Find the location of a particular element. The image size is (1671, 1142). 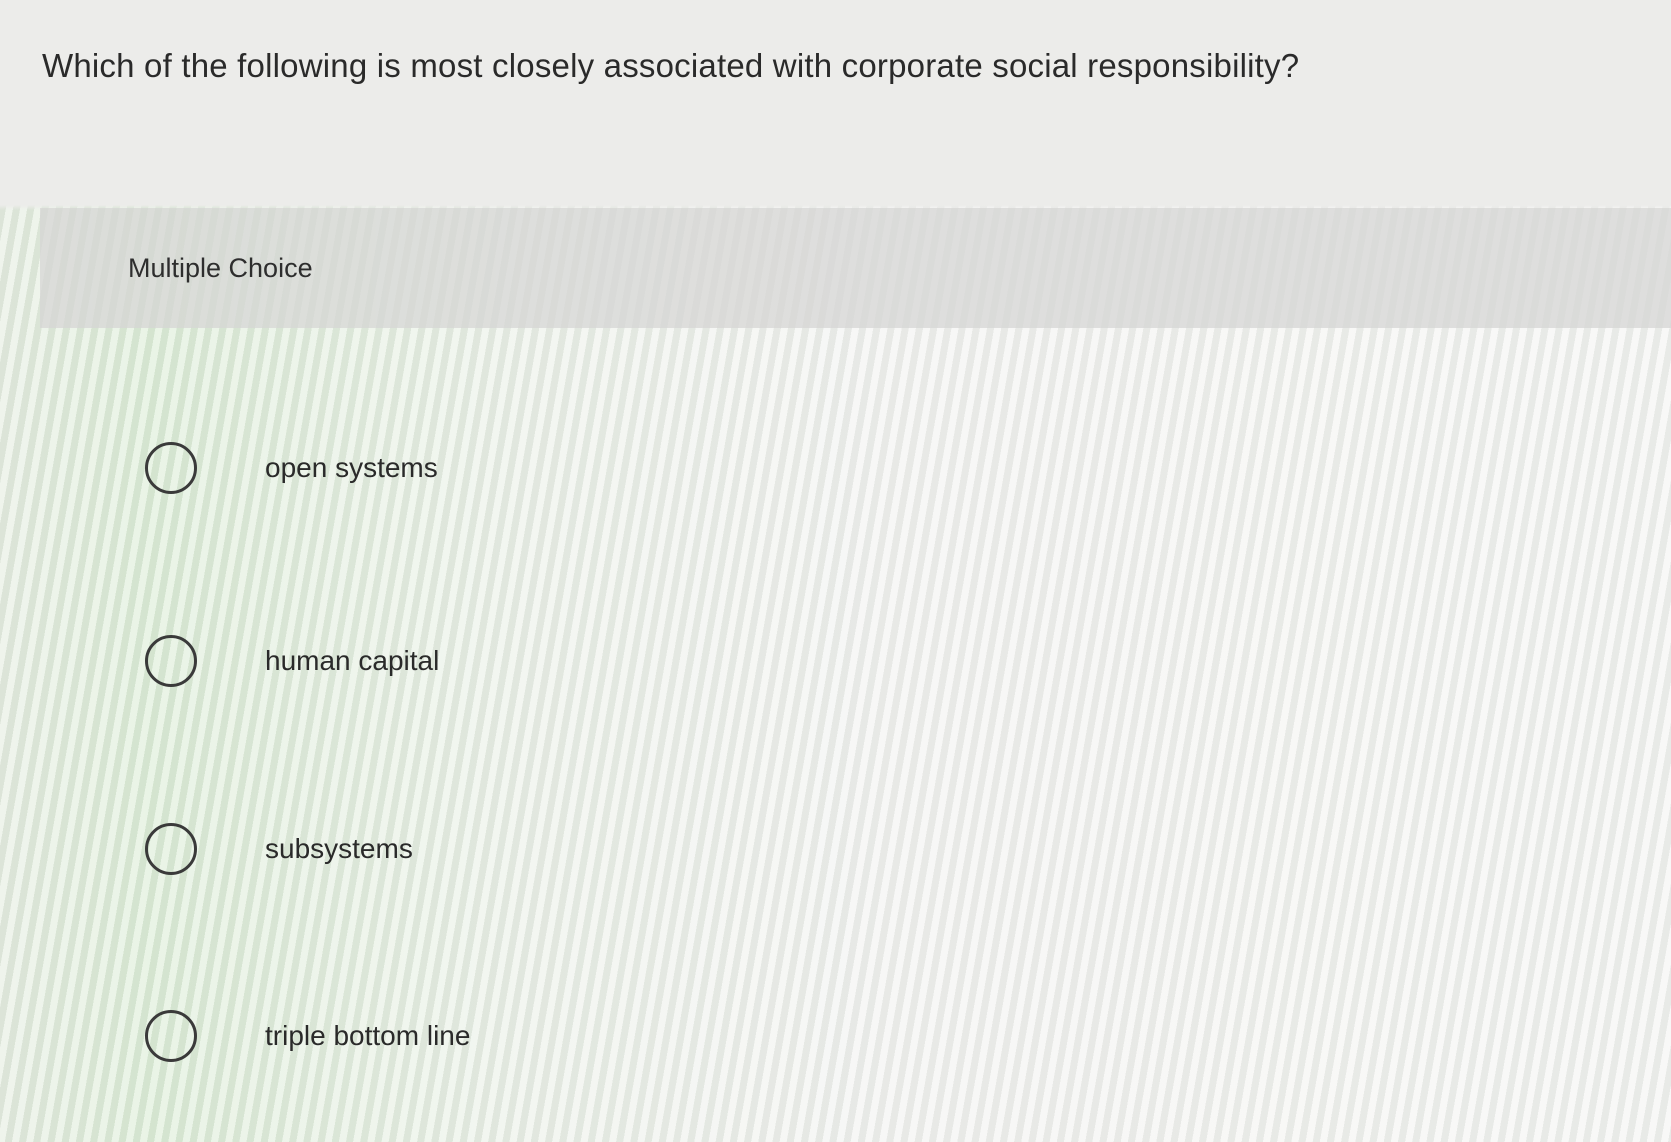

multiple-choice-label: Multiple Choice is located at coordinates (220, 268).